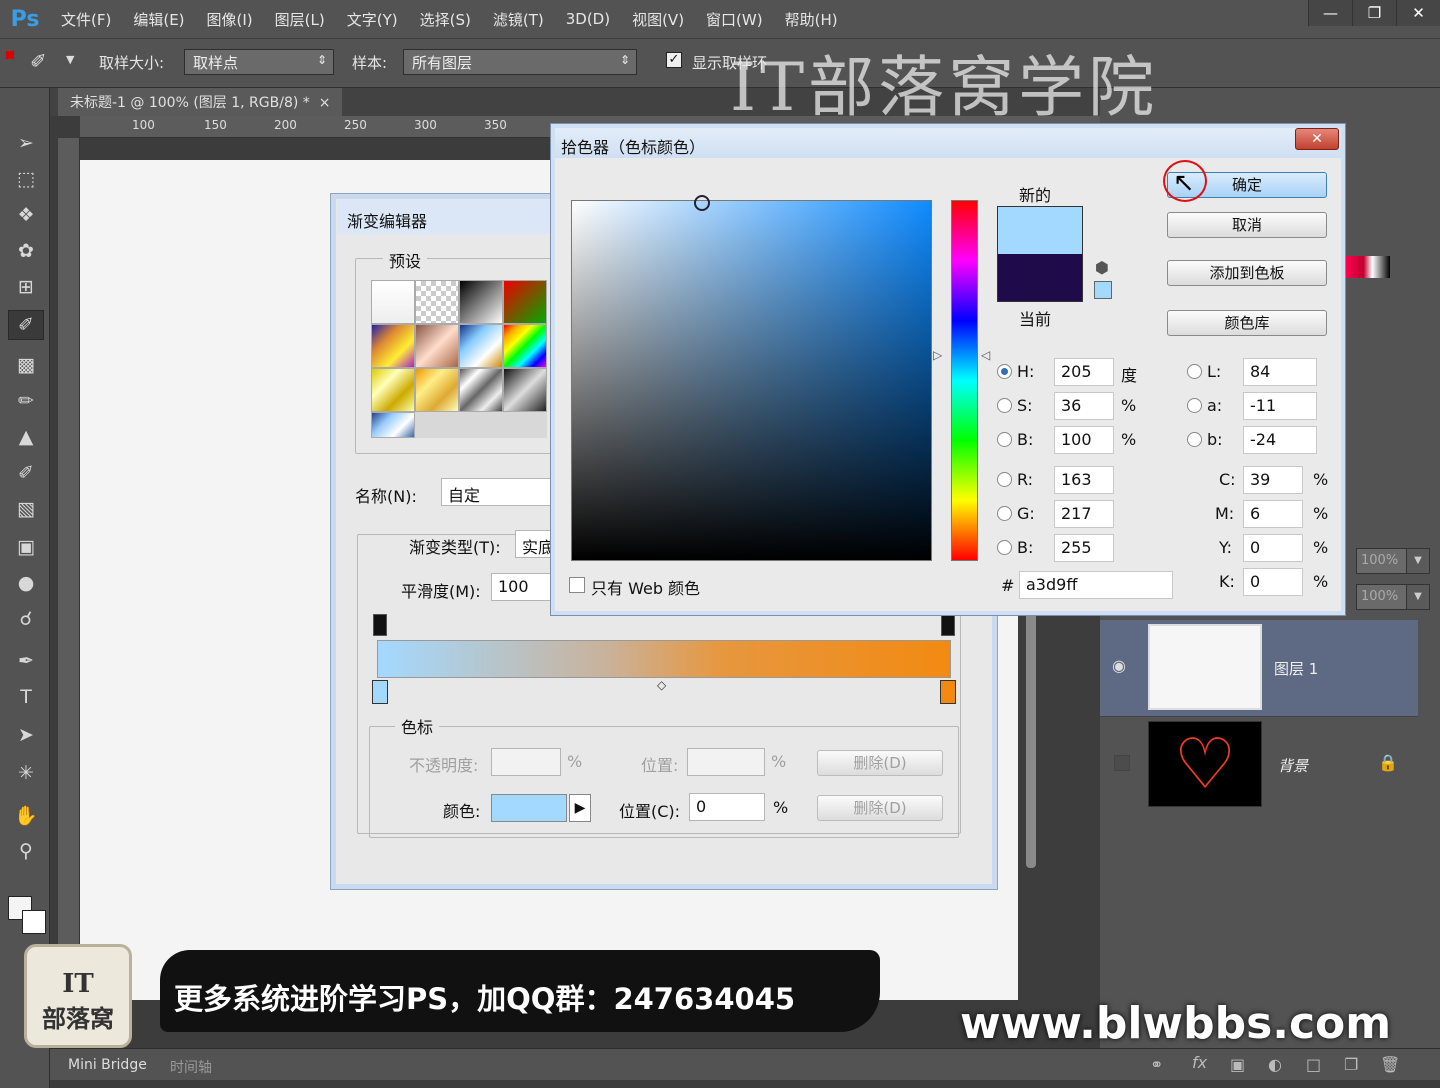 The height and width of the screenshot is (1088, 1440). I want to click on menu-file: 文件(F), so click(86, 19).